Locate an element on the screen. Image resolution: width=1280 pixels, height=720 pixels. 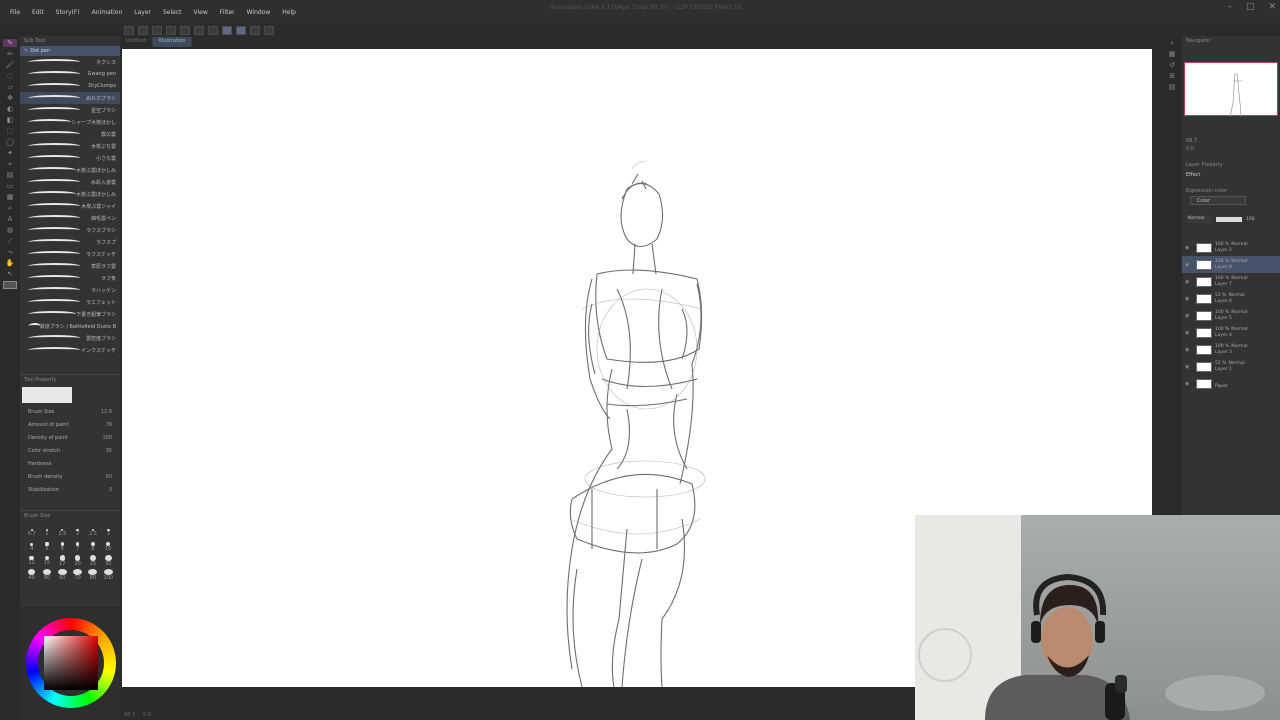
move-tool-icon: ✥ is located at coordinates (10, 98).